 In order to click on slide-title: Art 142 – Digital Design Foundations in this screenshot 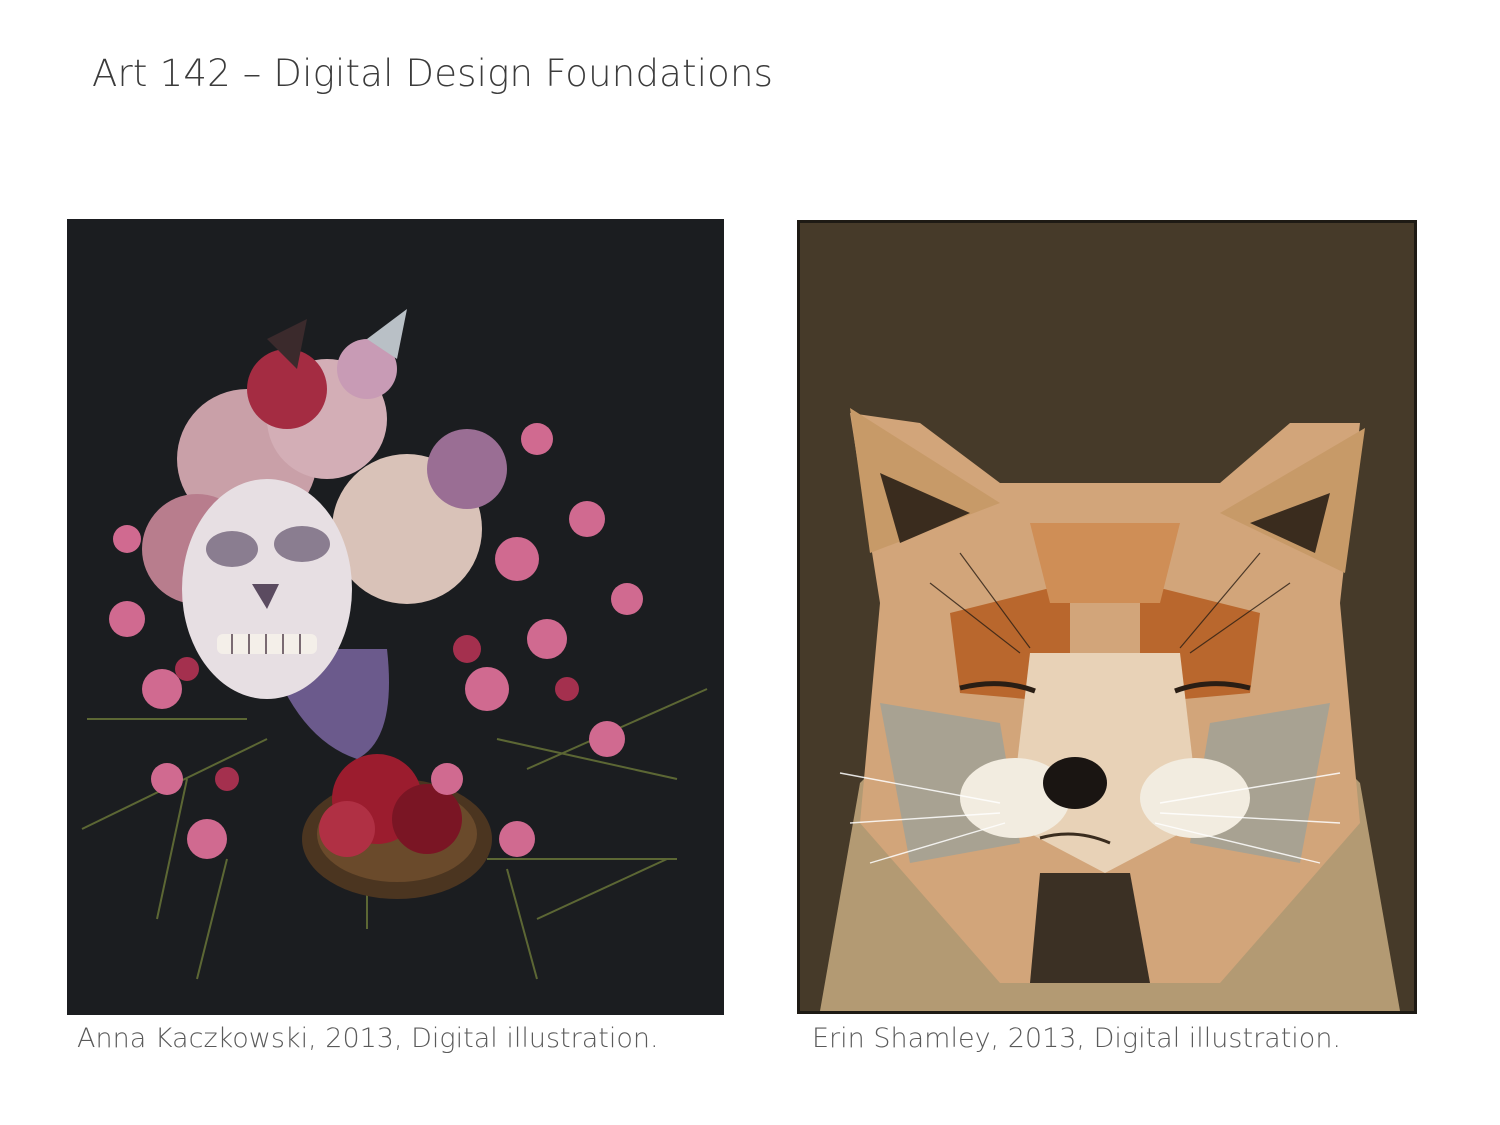, I will do `click(433, 73)`.